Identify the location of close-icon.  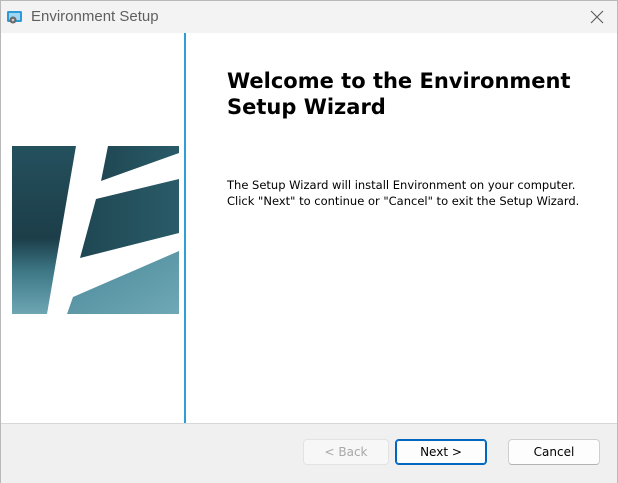
(597, 17).